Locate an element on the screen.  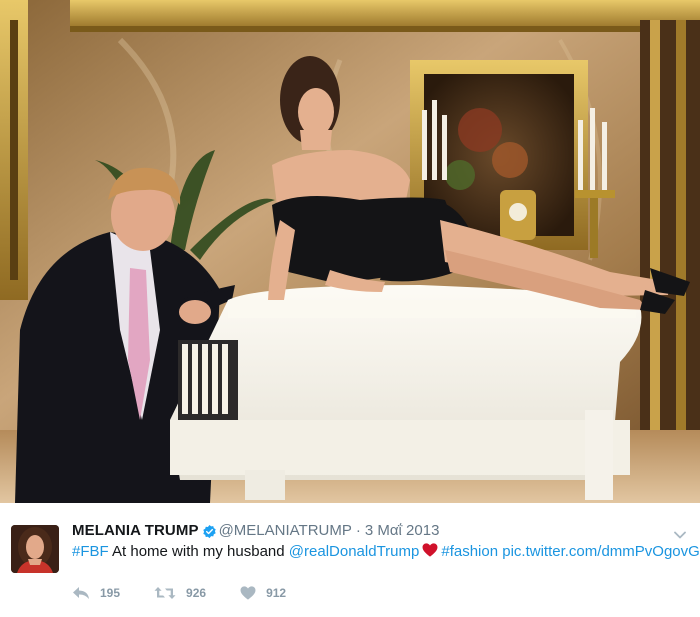
reply-count: 195 is located at coordinates (110, 593).